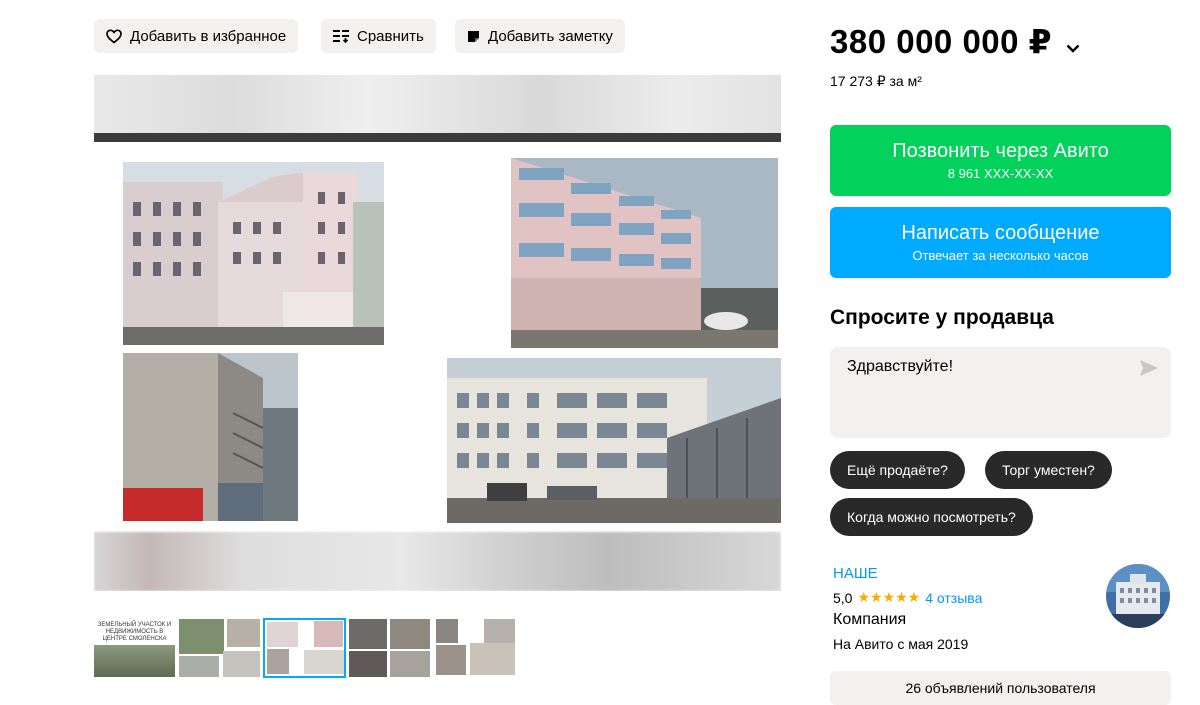 The height and width of the screenshot is (705, 1200). Describe the element at coordinates (855, 573) in the screenshot. I see `seller-name: НАШЕ` at that location.